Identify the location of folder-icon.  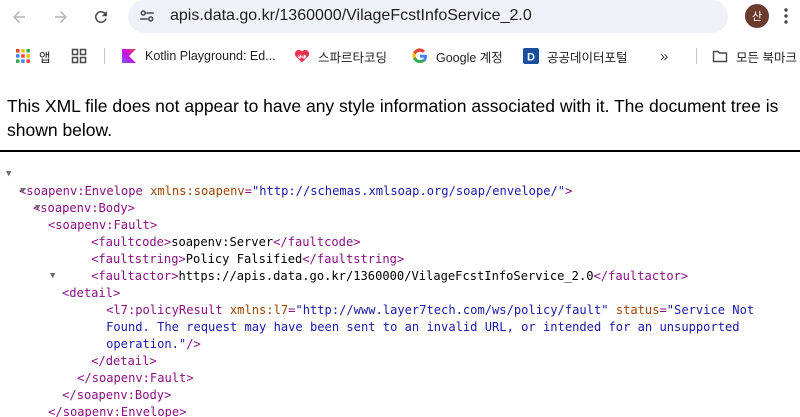
(720, 56).